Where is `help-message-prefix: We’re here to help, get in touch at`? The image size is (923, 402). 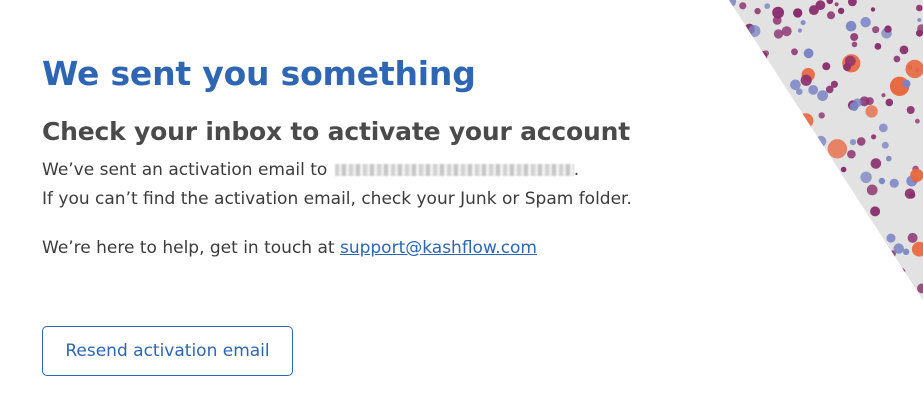 help-message-prefix: We’re here to help, get in touch at is located at coordinates (191, 248).